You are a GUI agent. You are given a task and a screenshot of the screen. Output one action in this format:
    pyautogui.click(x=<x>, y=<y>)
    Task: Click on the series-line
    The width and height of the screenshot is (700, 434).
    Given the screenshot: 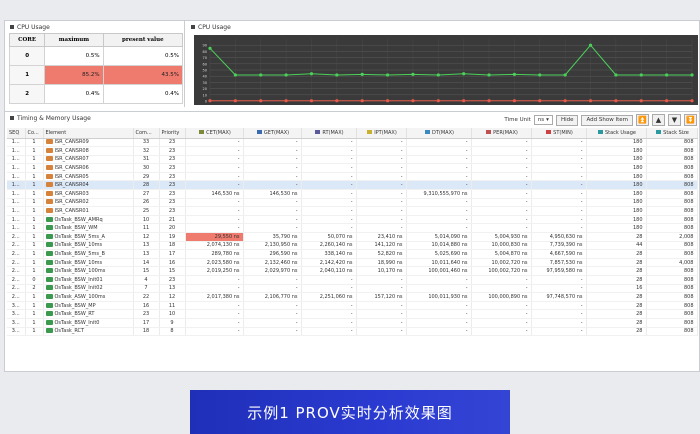 What is the action you would take?
    pyautogui.click(x=450, y=60)
    